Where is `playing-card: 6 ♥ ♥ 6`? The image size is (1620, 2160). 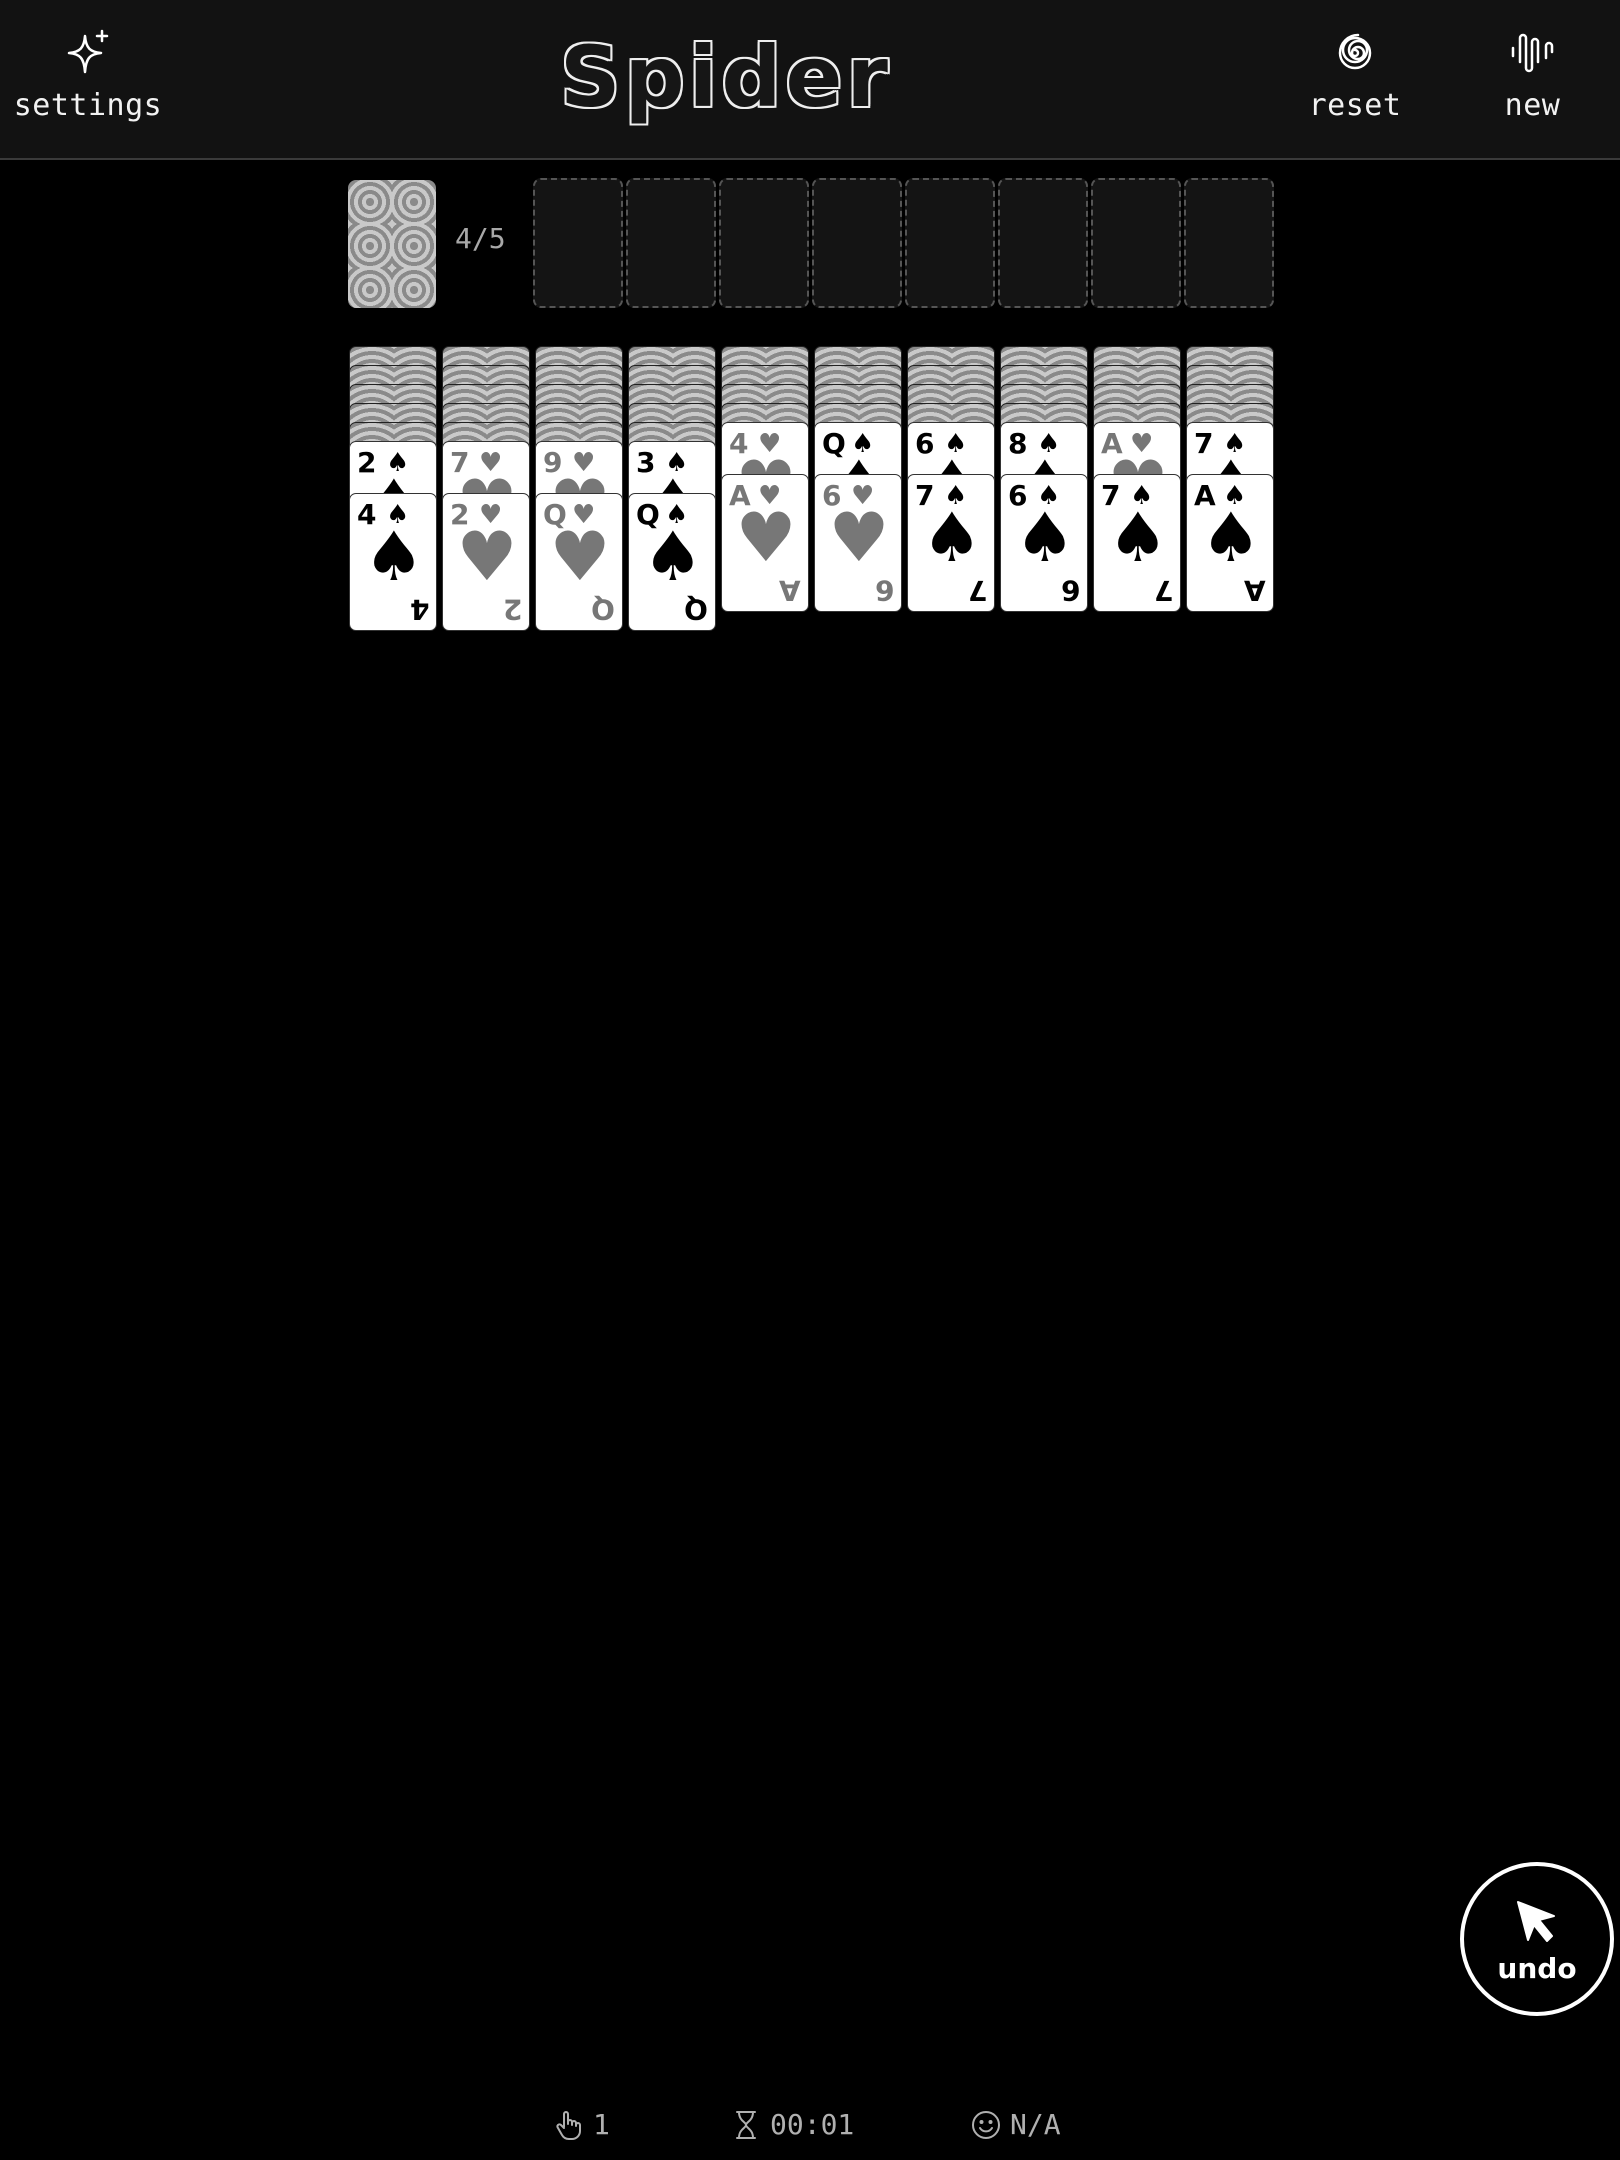
playing-card: 6 ♥ ♥ 6 is located at coordinates (858, 543).